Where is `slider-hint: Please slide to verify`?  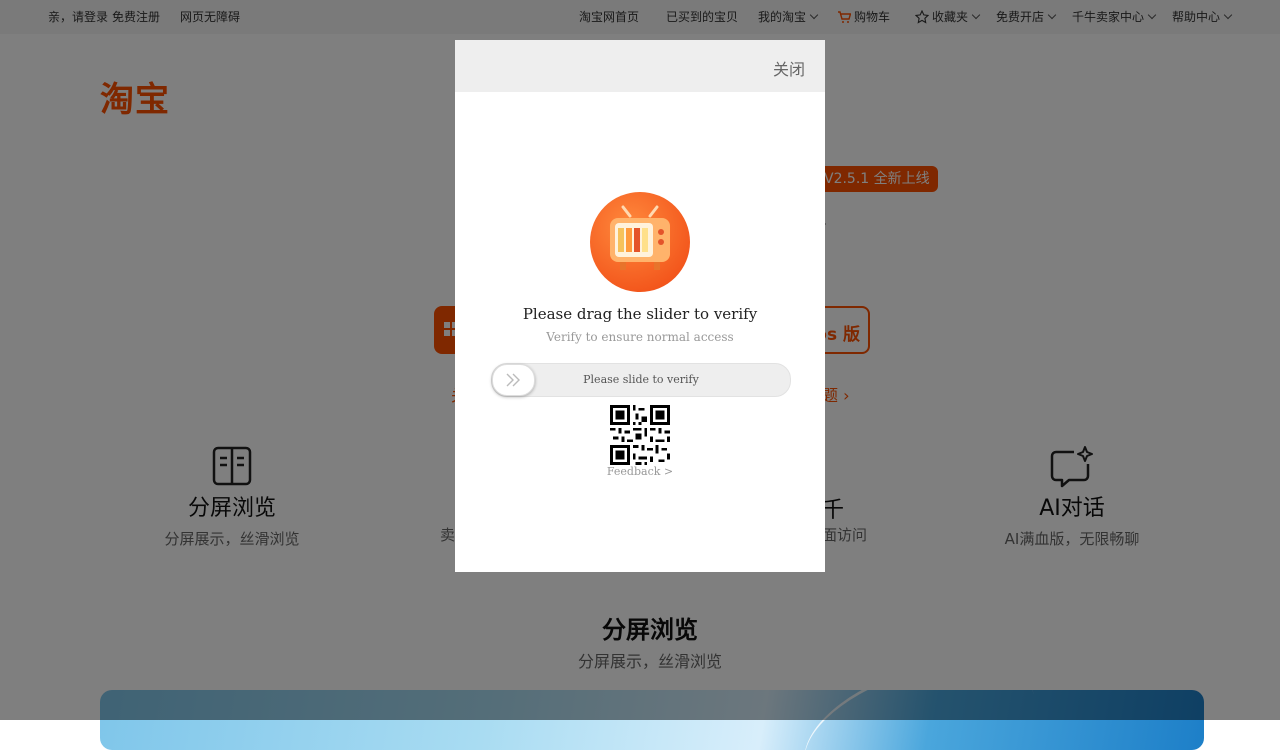 slider-hint: Please slide to verify is located at coordinates (641, 379).